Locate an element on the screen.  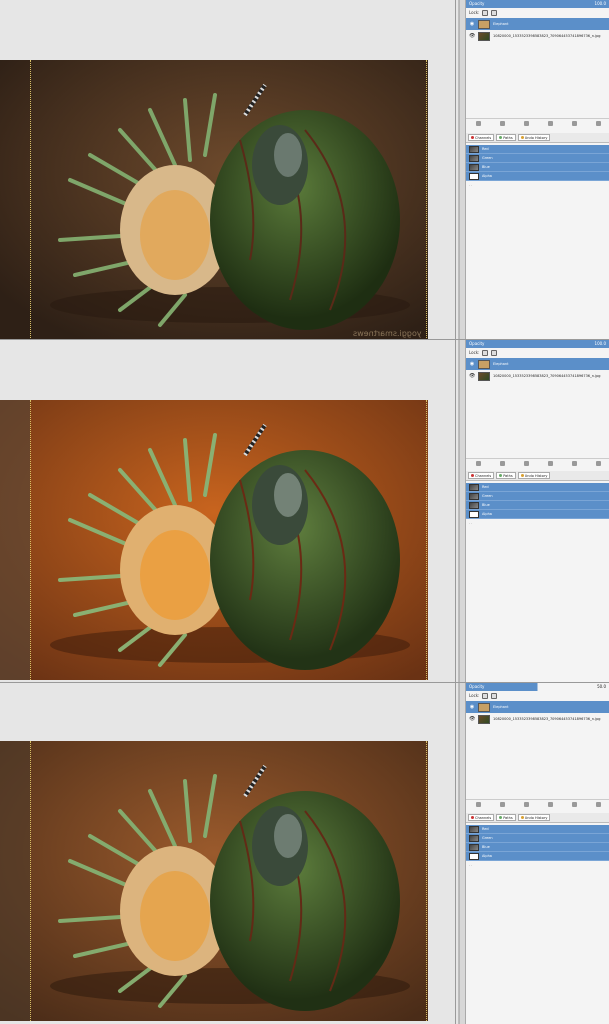
lock-label: Lock: is located at coordinates (474, 352).